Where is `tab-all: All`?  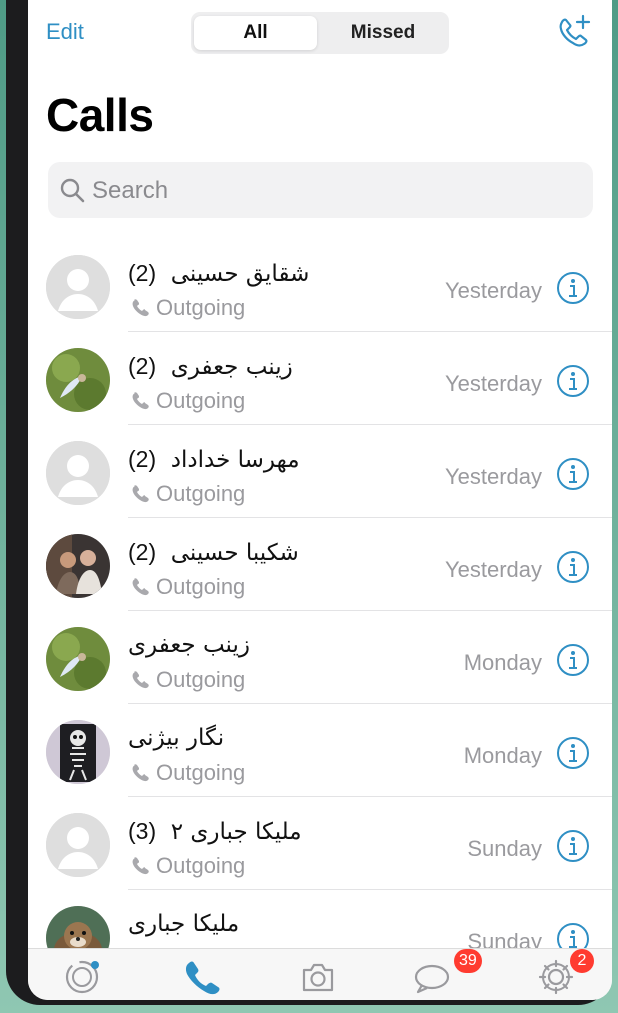
tab-all: All is located at coordinates (255, 33).